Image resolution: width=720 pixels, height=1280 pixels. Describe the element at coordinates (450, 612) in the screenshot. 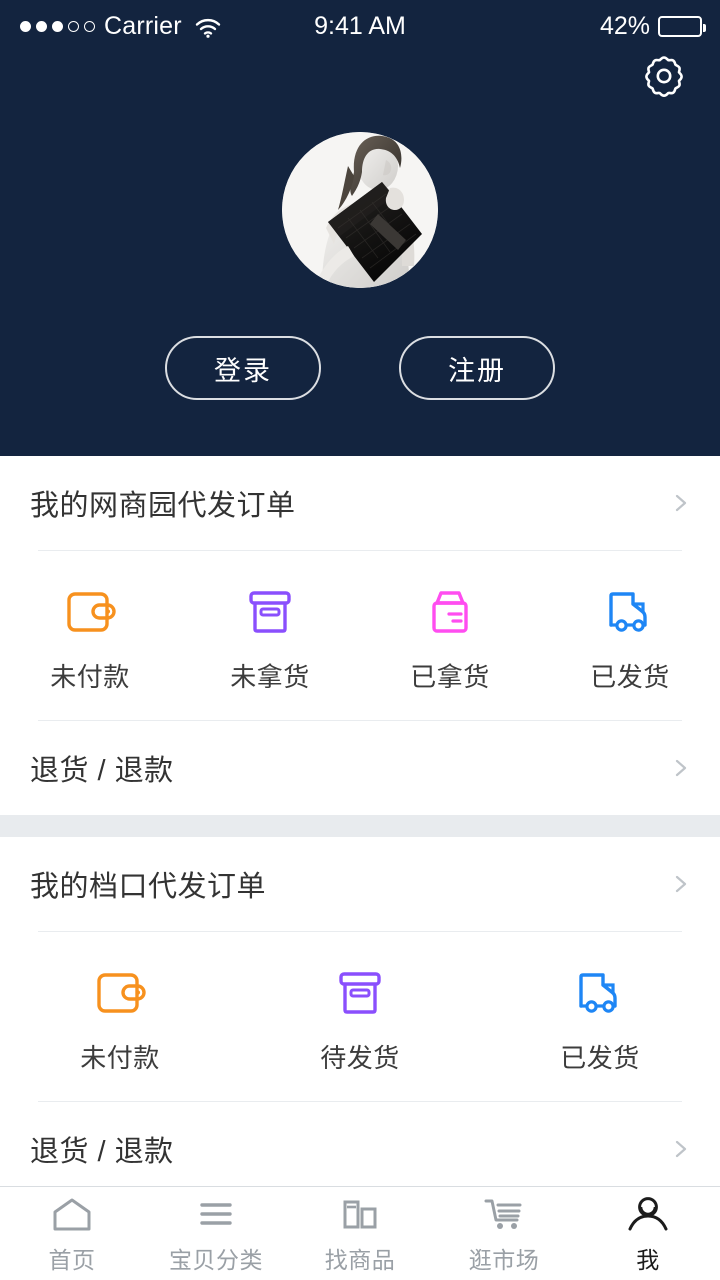

I see `package-box-icon` at that location.